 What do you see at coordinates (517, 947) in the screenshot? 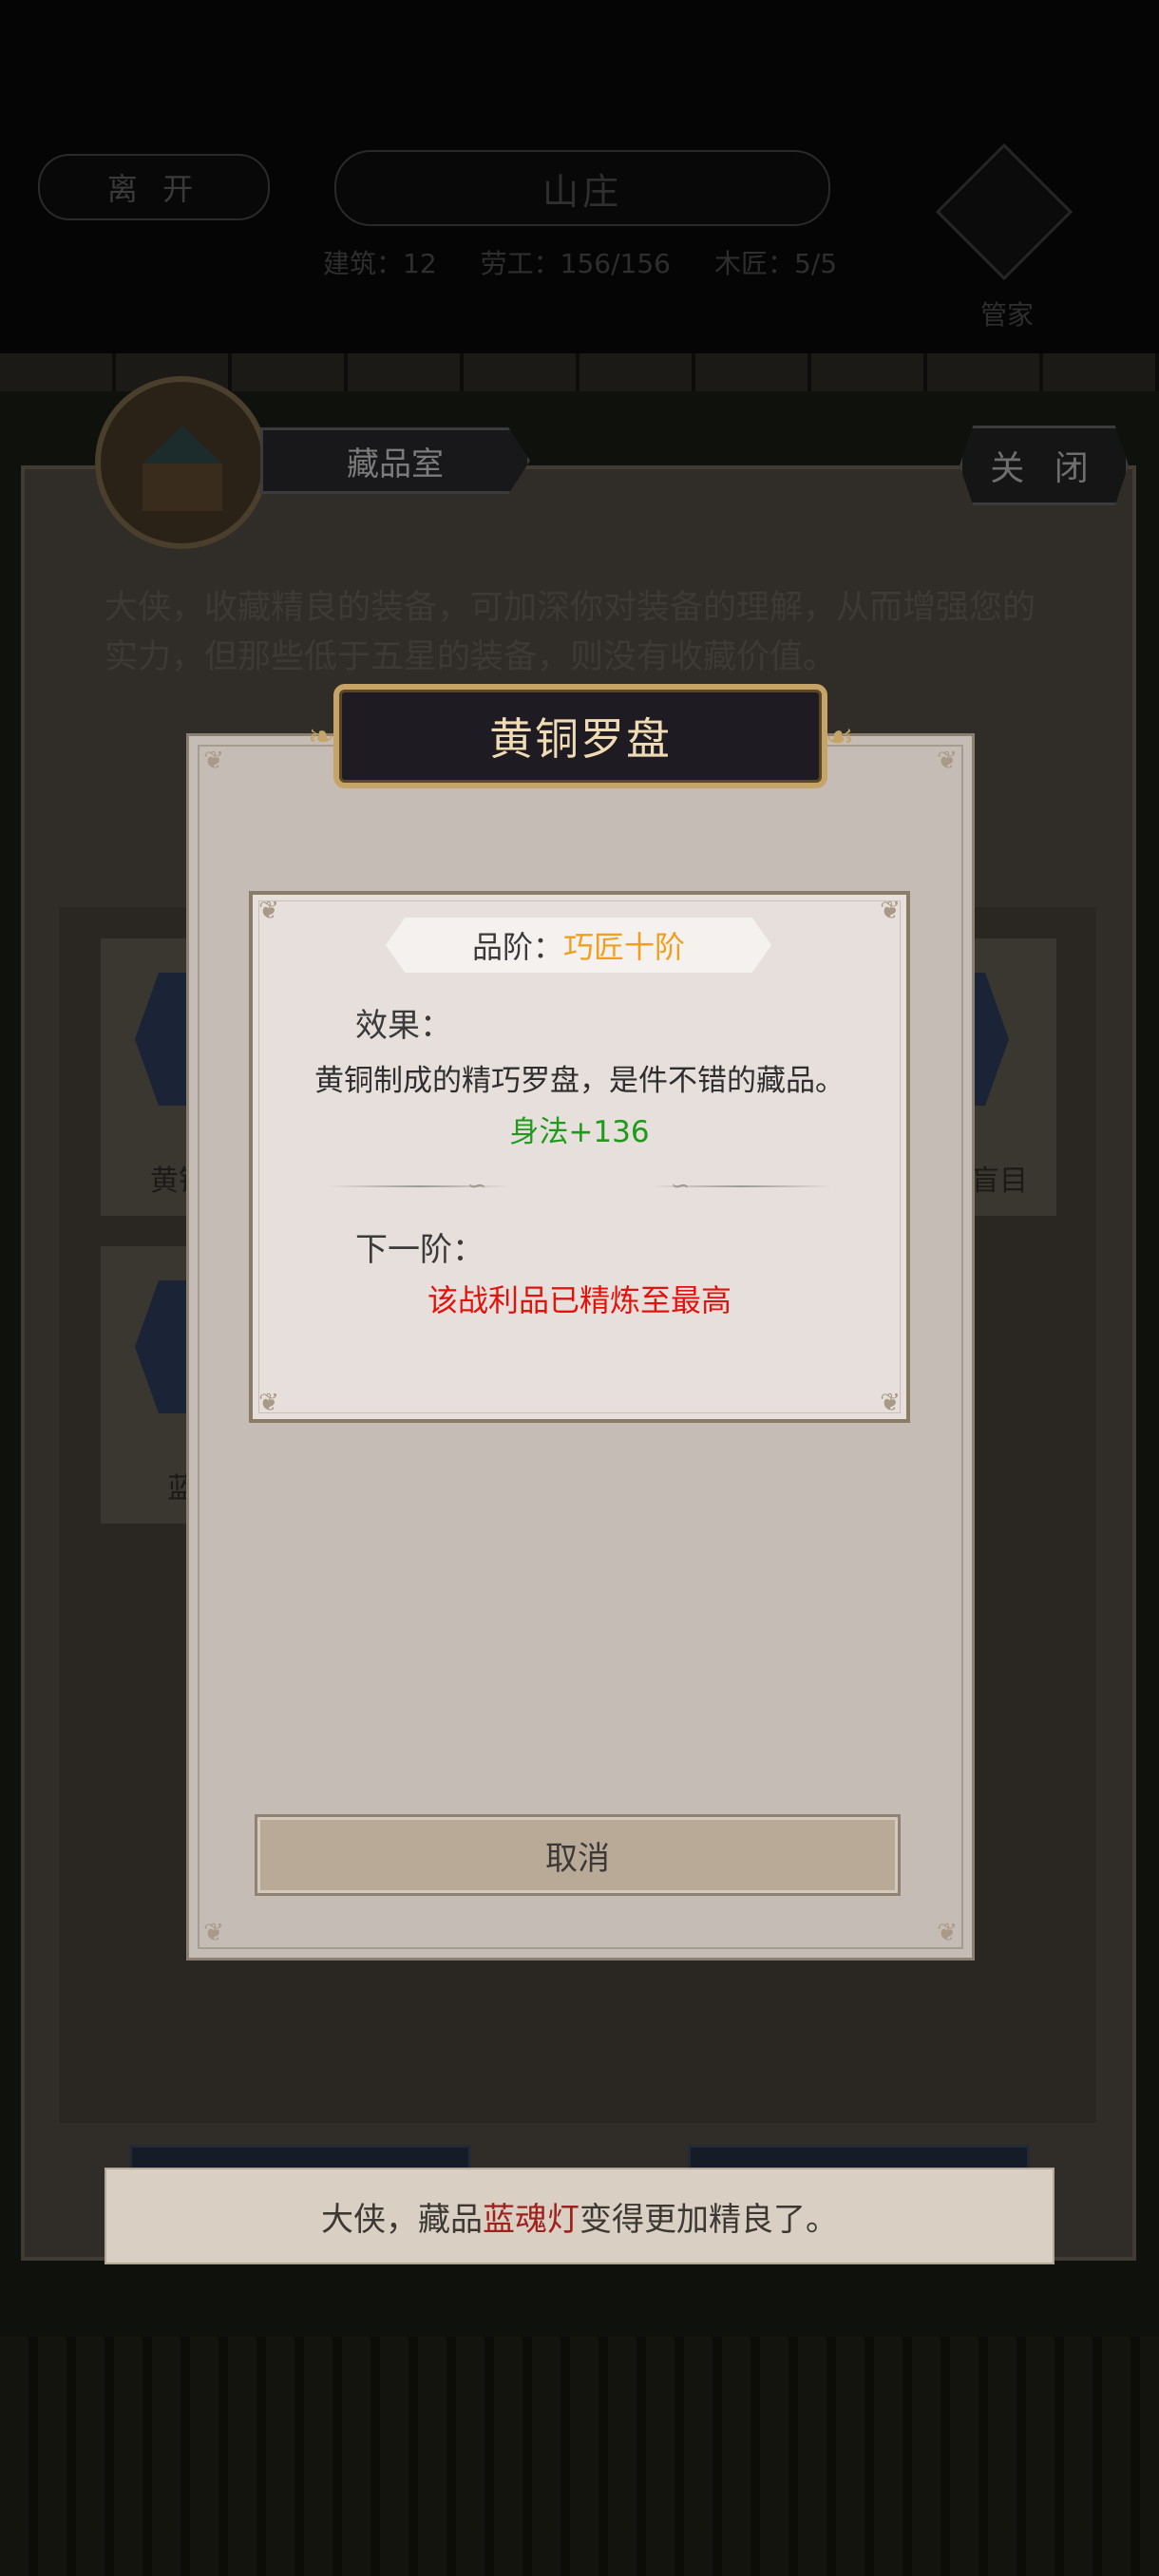
I see `grade-label: 品阶：` at bounding box center [517, 947].